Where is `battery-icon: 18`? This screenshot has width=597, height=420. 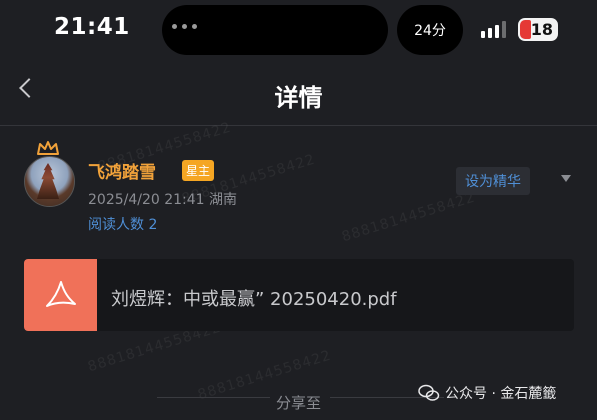 battery-icon: 18 is located at coordinates (538, 29).